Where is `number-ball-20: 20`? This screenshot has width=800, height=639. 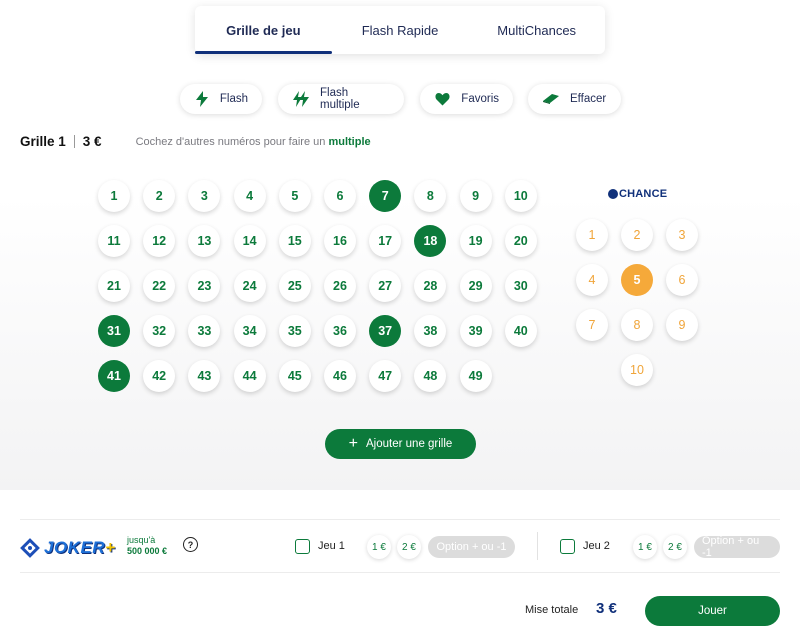
number-ball-20: 20 is located at coordinates (520, 241).